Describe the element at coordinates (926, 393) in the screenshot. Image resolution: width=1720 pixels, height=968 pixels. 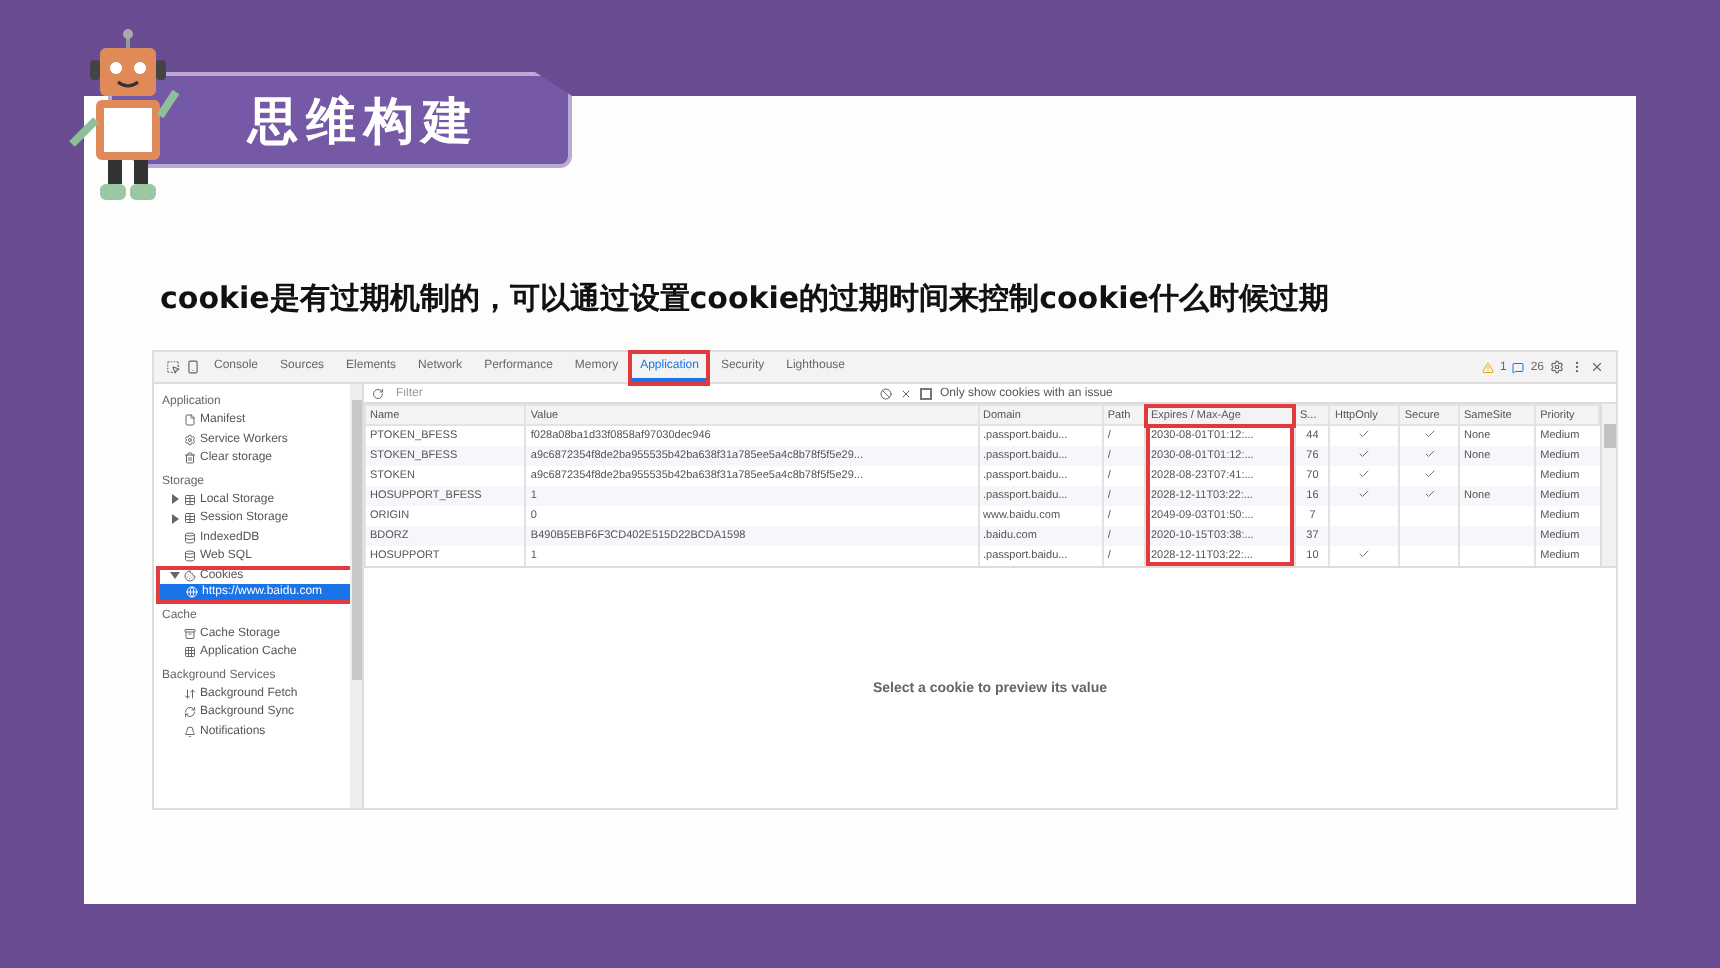
I see `checkbox` at that location.